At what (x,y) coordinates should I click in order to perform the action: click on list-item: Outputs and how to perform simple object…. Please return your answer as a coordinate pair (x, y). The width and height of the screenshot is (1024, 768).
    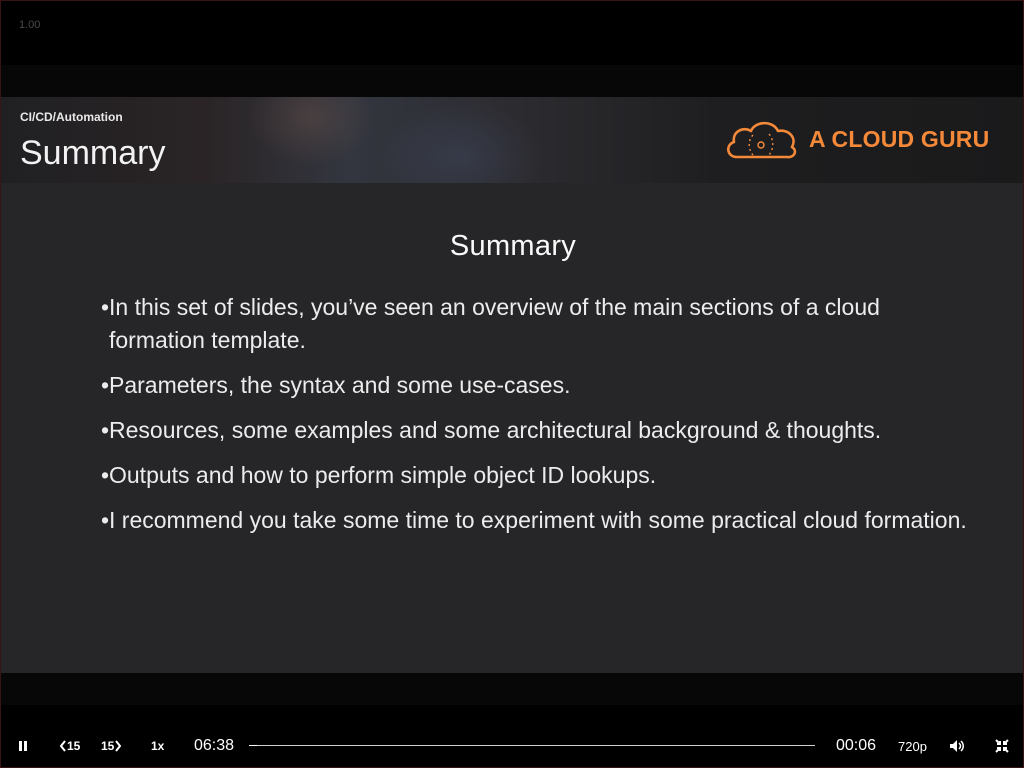
    Looking at the image, I should click on (536, 475).